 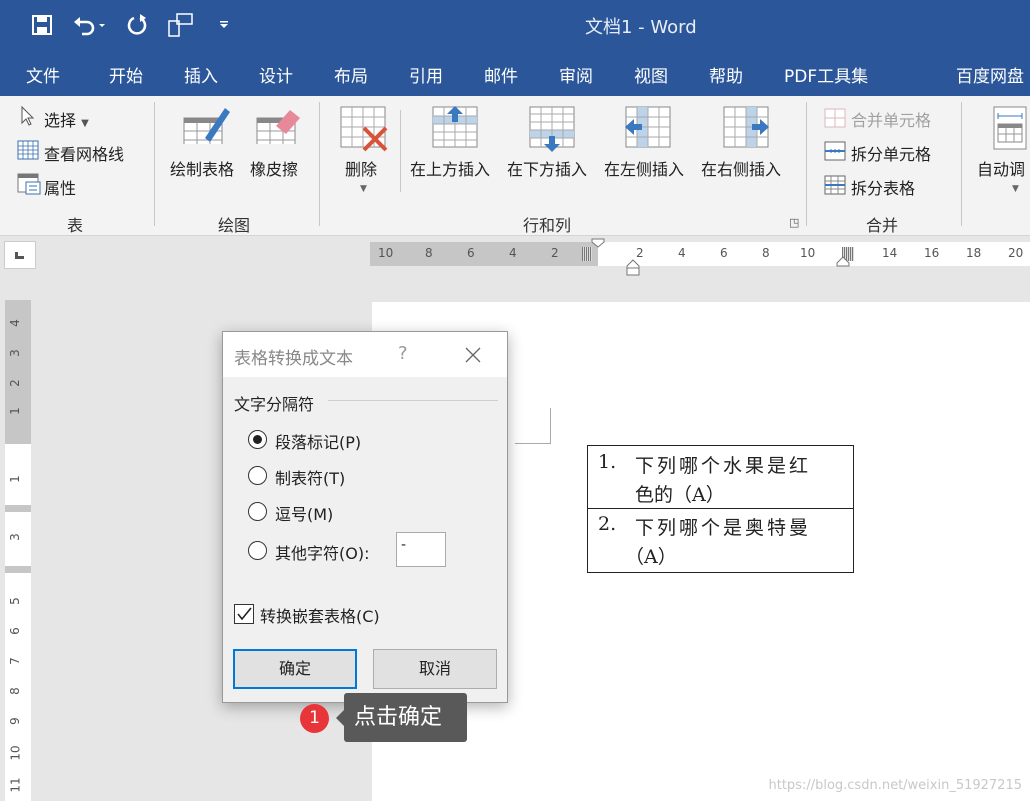 I want to click on redo-icon, so click(x=137, y=25).